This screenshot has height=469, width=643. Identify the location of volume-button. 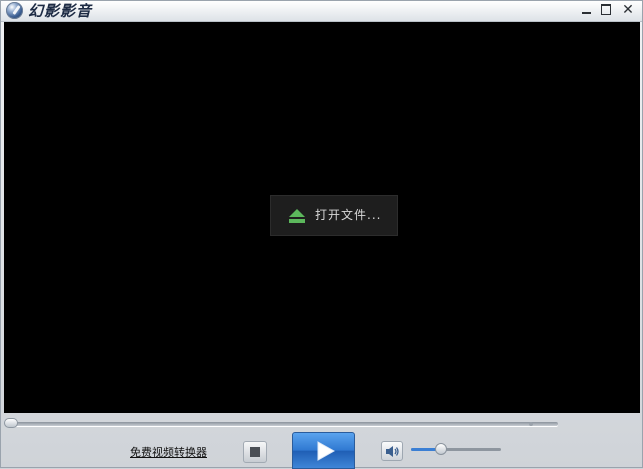
(392, 451).